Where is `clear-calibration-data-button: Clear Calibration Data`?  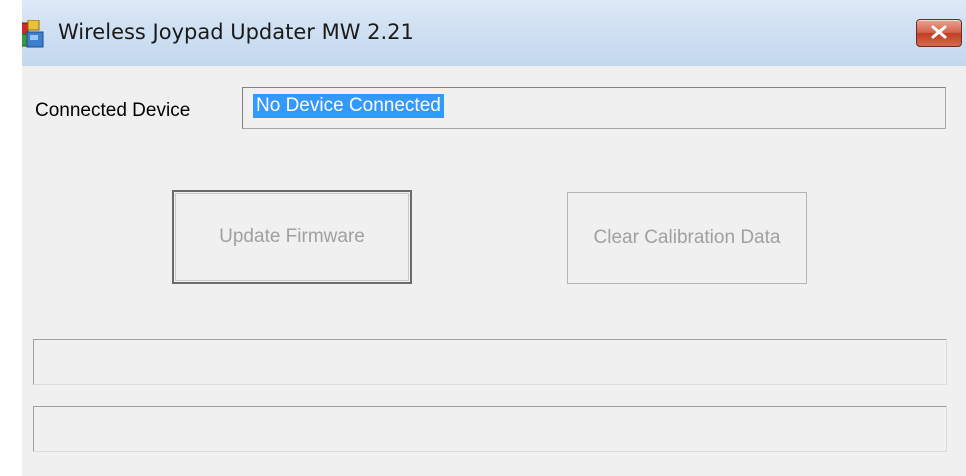
clear-calibration-data-button: Clear Calibration Data is located at coordinates (687, 238).